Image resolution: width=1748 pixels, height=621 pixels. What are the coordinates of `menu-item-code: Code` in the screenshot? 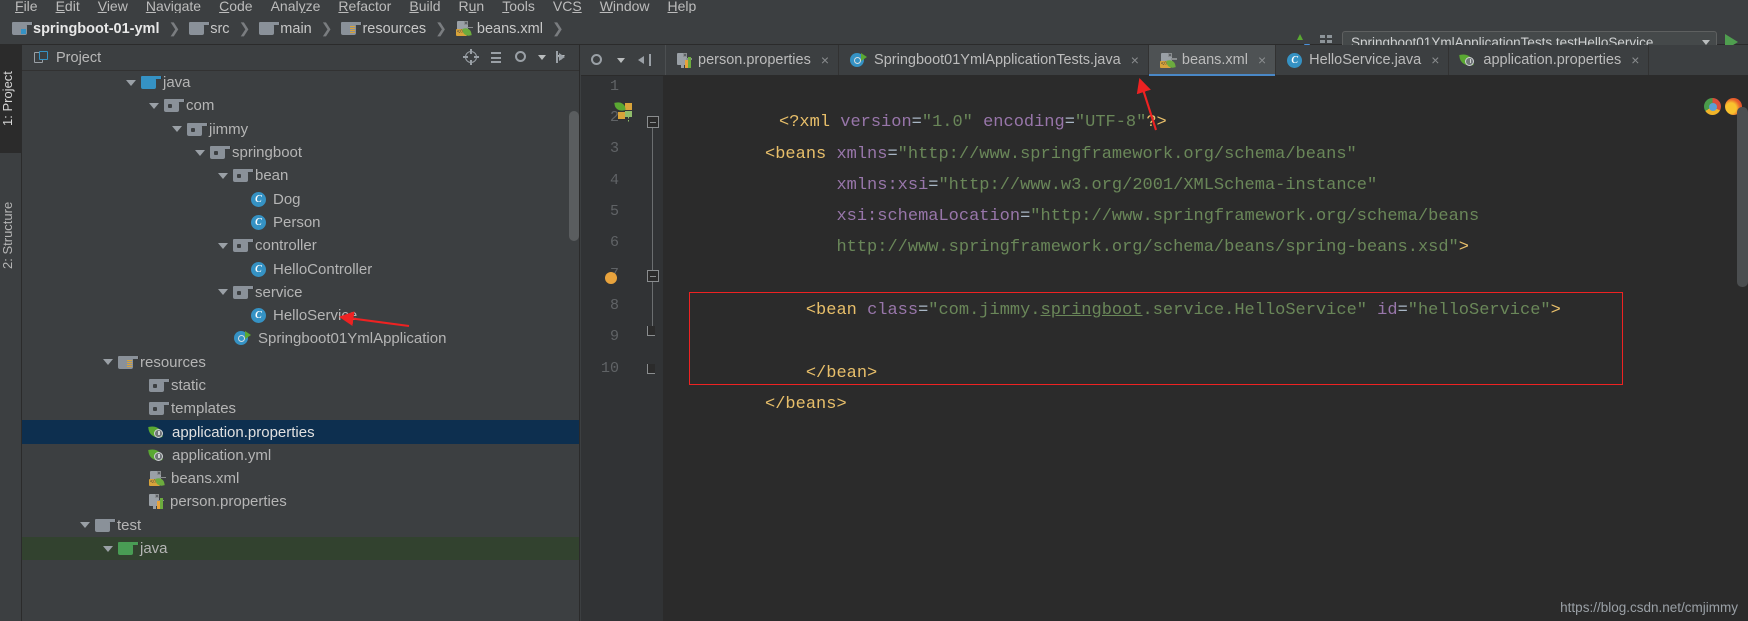 It's located at (235, 6).